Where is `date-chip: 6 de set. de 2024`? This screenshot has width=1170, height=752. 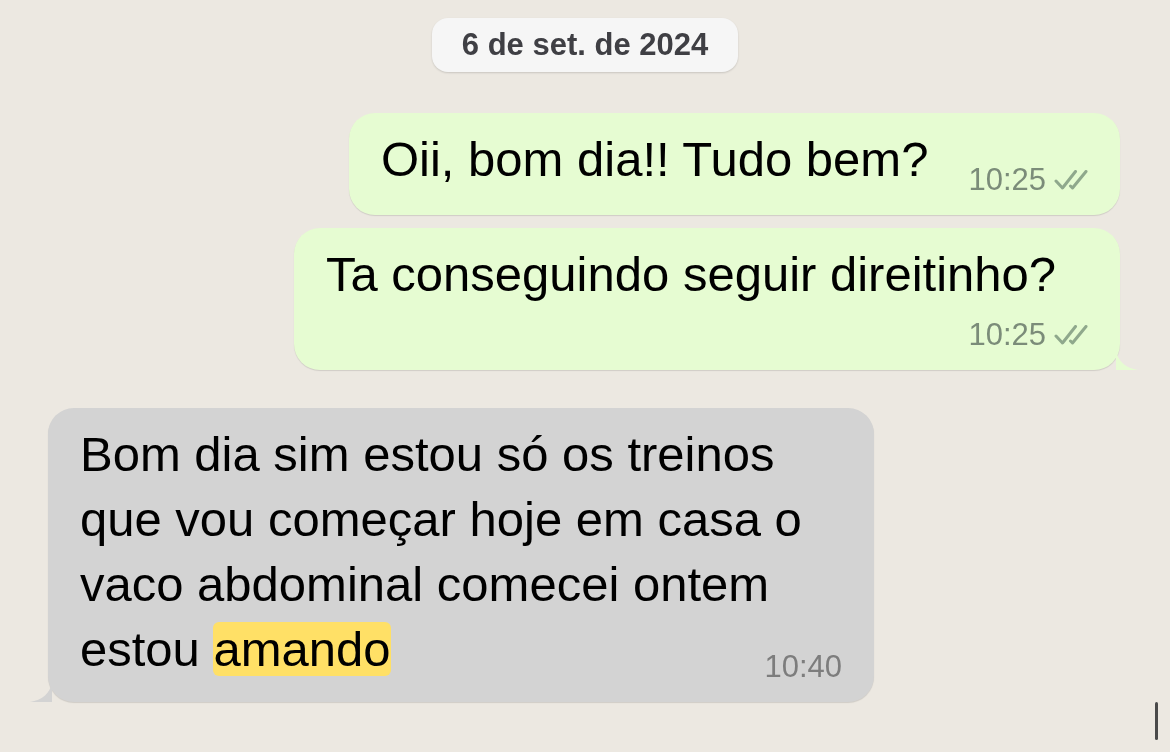
date-chip: 6 de set. de 2024 is located at coordinates (585, 45).